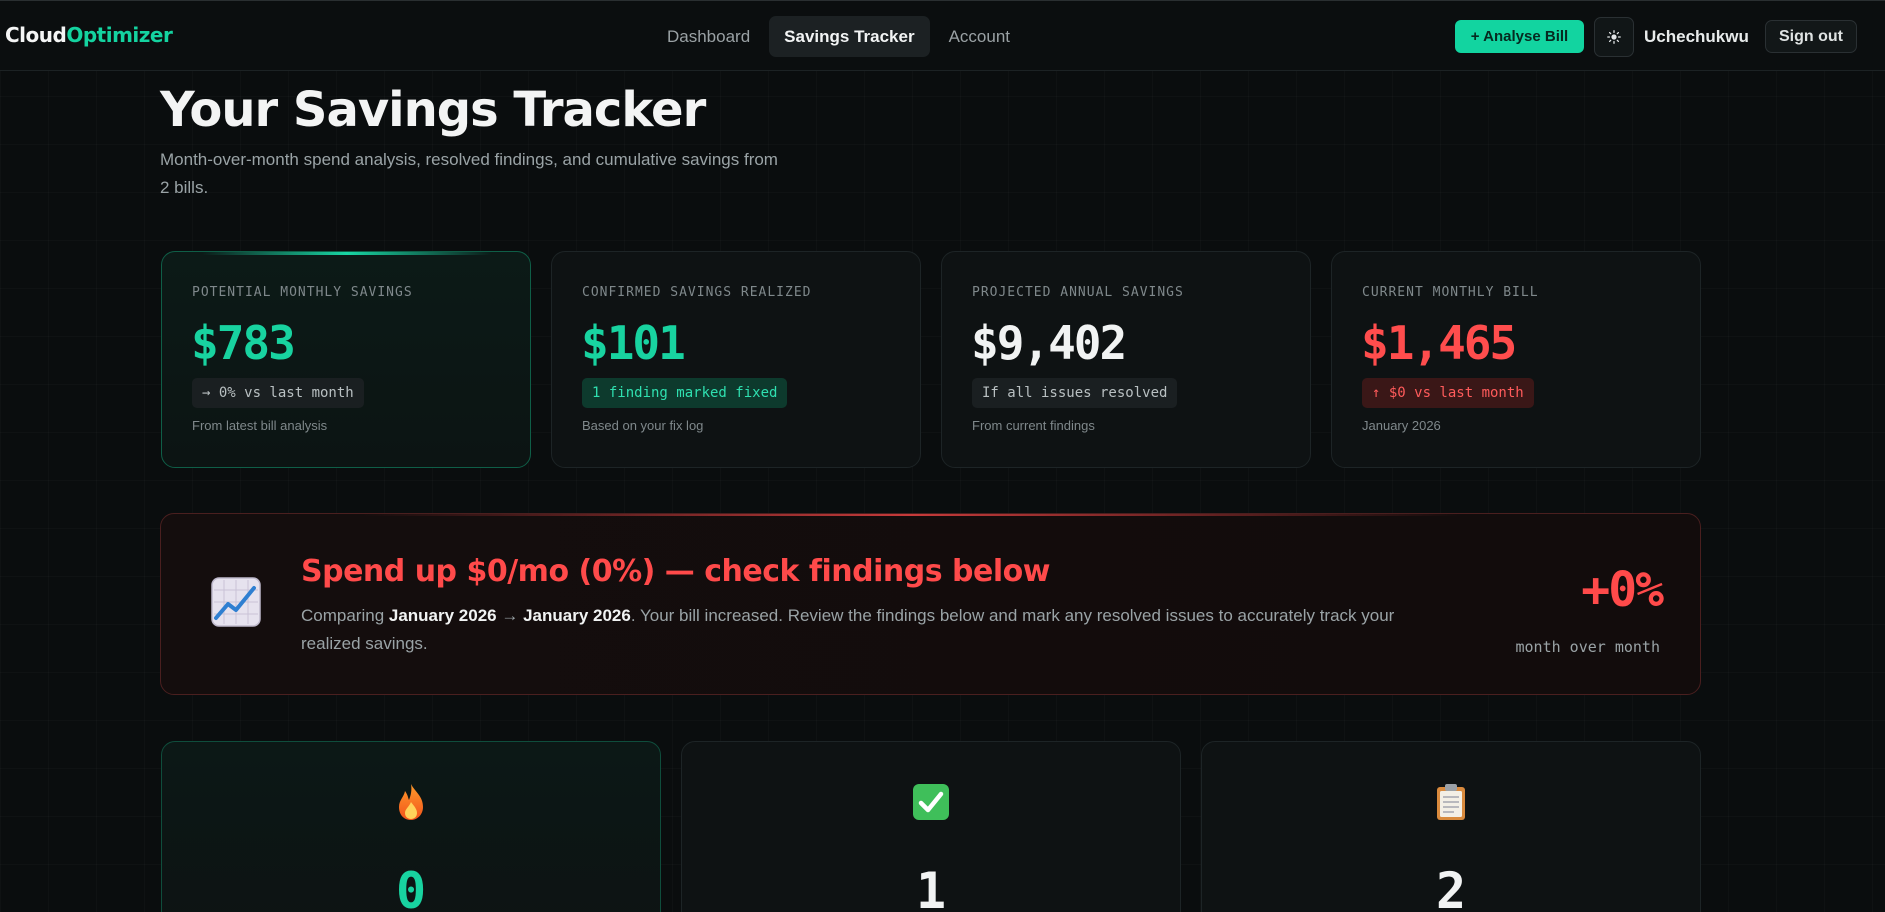 The height and width of the screenshot is (912, 1885). Describe the element at coordinates (36, 35) in the screenshot. I see `brand-part-cloud: Cloud` at that location.